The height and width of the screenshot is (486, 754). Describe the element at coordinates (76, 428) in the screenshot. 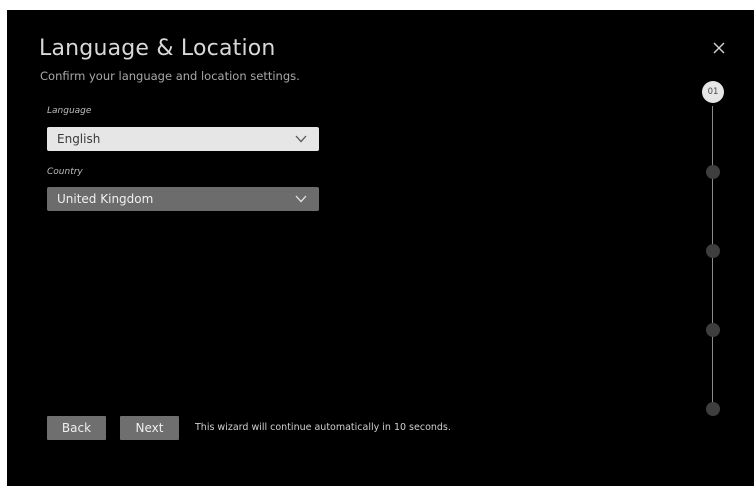

I see `back-button: Back` at that location.